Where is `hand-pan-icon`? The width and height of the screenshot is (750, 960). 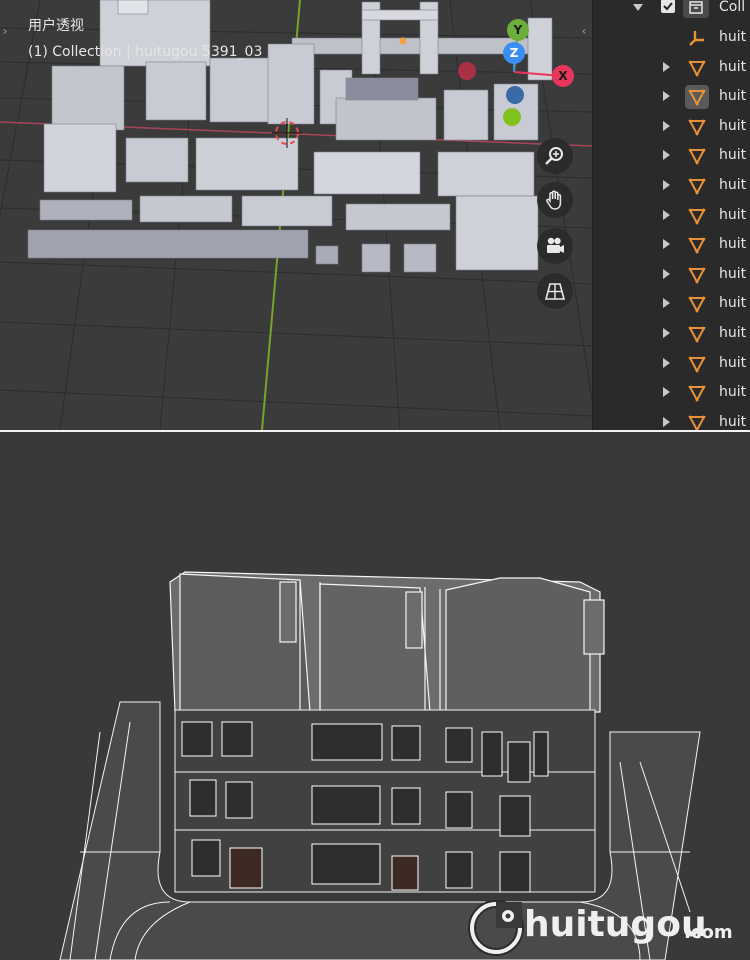
hand-pan-icon is located at coordinates (554, 200).